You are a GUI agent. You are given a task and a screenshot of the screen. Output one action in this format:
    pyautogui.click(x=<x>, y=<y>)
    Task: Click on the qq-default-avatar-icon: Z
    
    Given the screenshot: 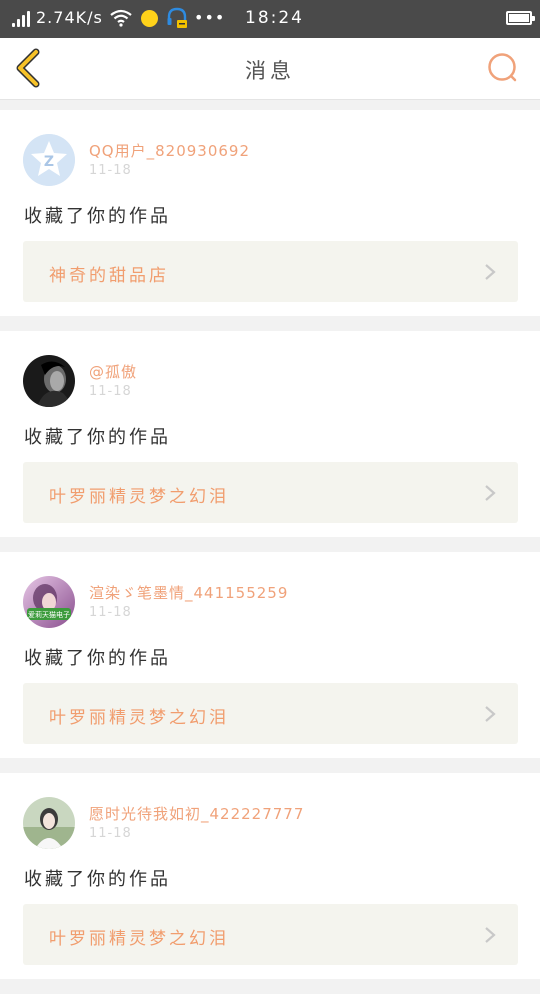 What is the action you would take?
    pyautogui.click(x=49, y=160)
    